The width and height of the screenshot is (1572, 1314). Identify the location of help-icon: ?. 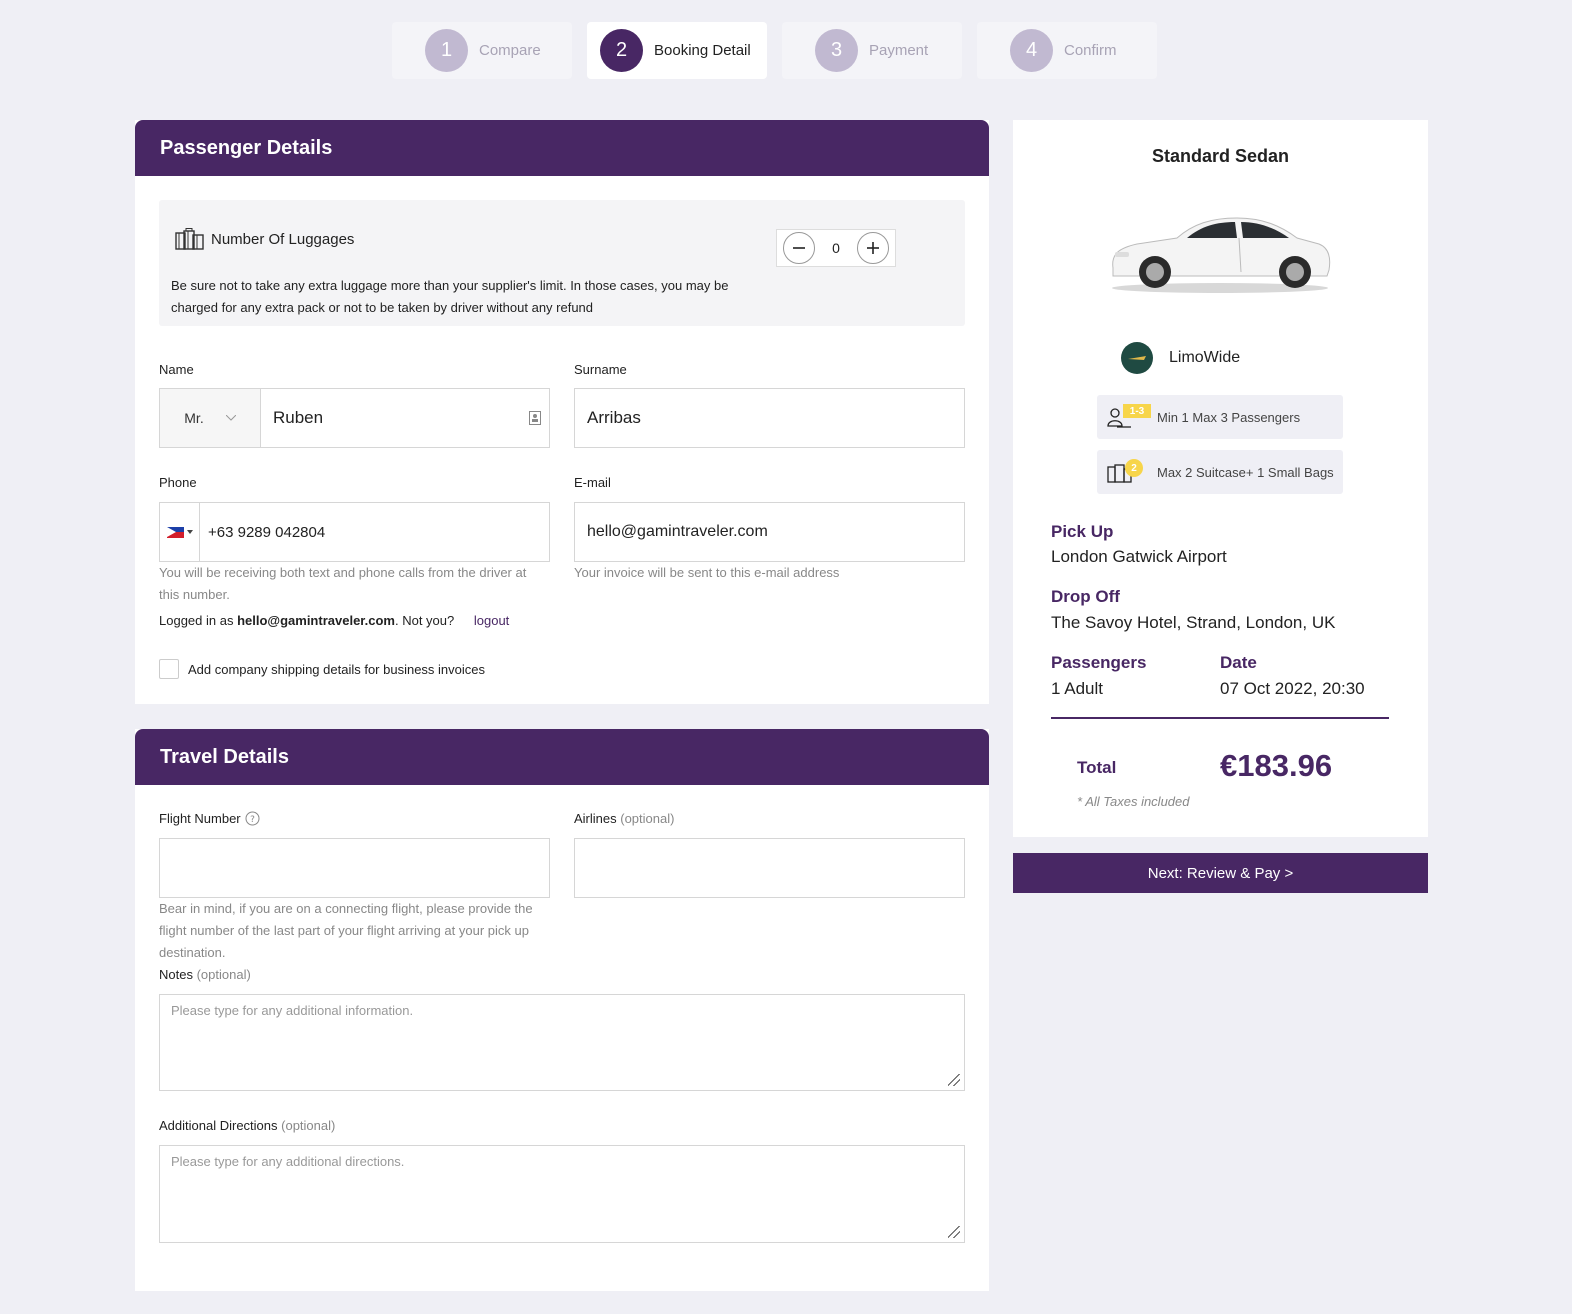
(252, 818).